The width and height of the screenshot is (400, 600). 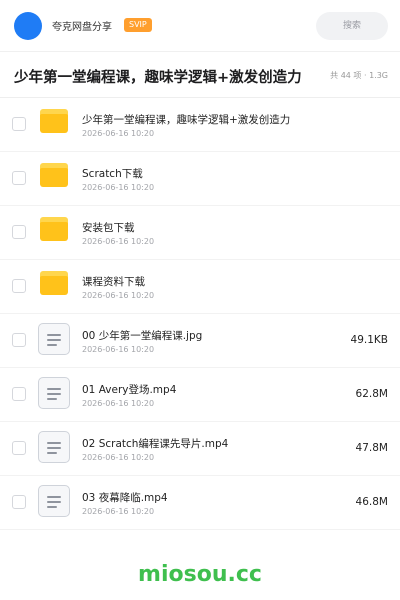 I want to click on title-bar: 少年第一堂编程课，趣味学逻辑+激发创造力 共 44 项 · 1.3G, so click(x=200, y=75).